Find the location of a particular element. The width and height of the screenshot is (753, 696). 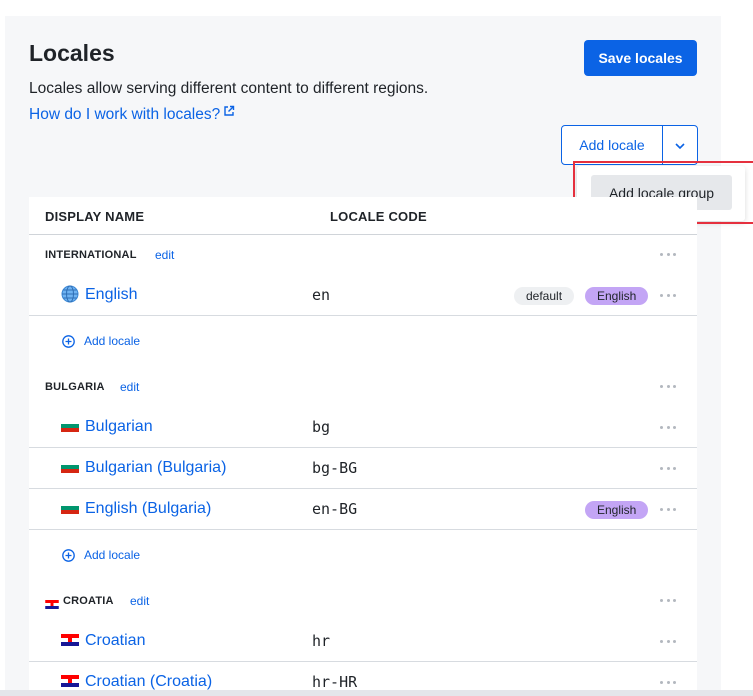

add-locale-menu-toggle is located at coordinates (680, 145).